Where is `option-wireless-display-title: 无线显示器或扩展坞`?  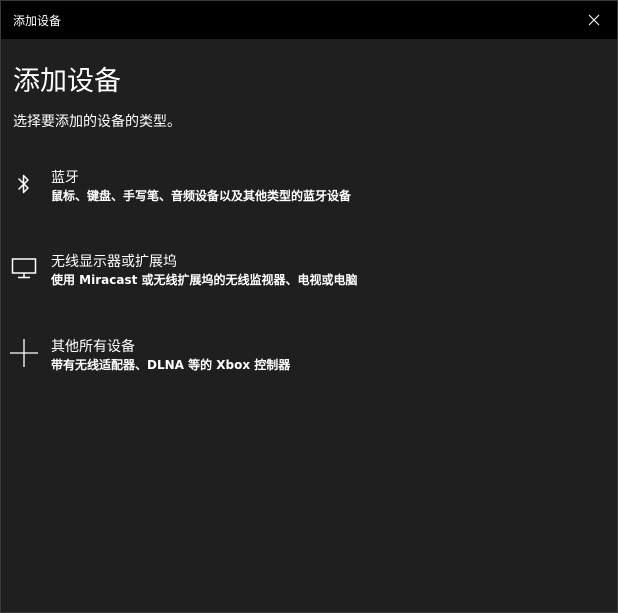 option-wireless-display-title: 无线显示器或扩展坞 is located at coordinates (114, 262).